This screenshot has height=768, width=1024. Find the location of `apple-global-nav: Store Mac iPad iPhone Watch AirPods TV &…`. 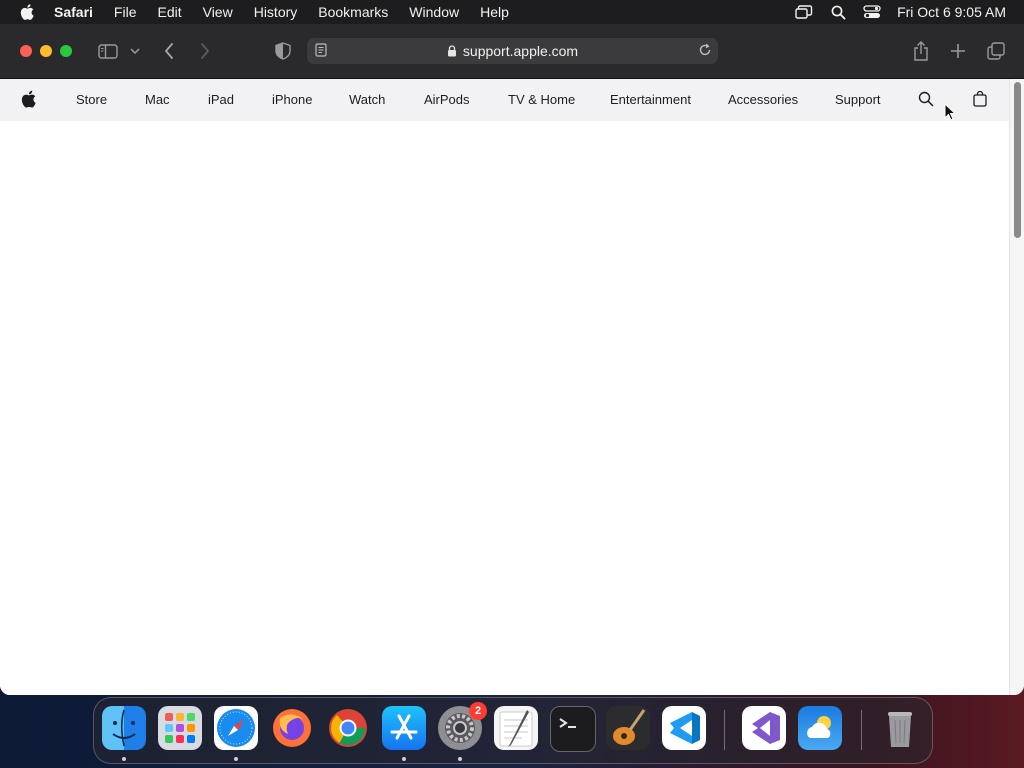

apple-global-nav: Store Mac iPad iPhone Watch AirPods TV &… is located at coordinates (505, 100).